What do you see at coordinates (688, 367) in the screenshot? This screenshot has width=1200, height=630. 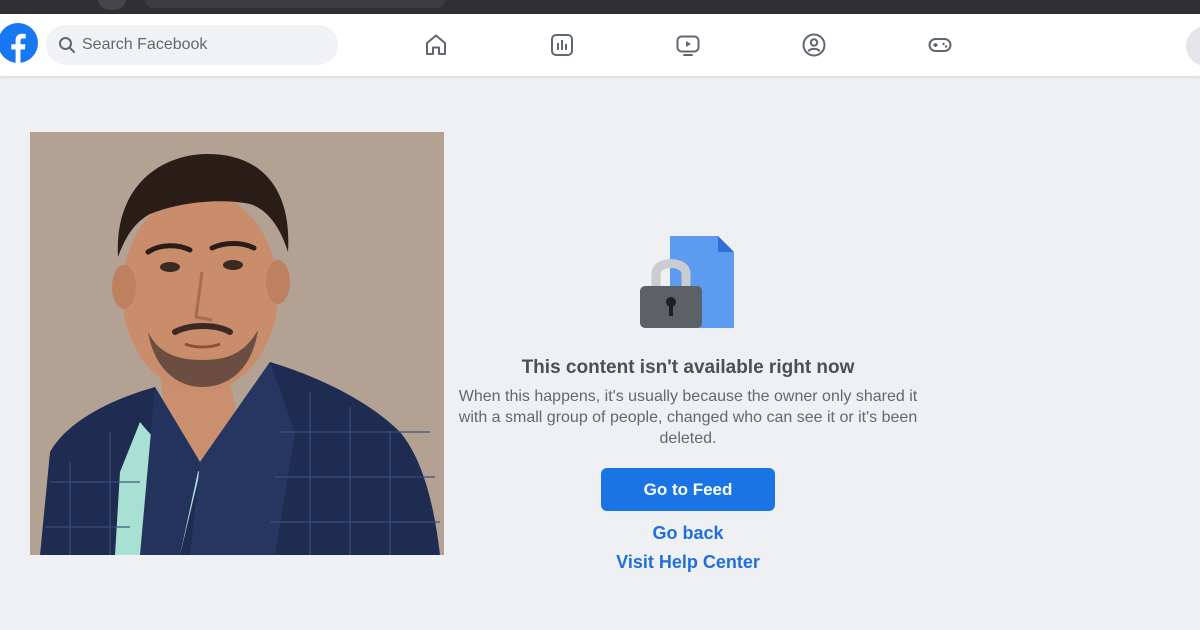 I see `unavailable-title: This content isn't available right now` at bounding box center [688, 367].